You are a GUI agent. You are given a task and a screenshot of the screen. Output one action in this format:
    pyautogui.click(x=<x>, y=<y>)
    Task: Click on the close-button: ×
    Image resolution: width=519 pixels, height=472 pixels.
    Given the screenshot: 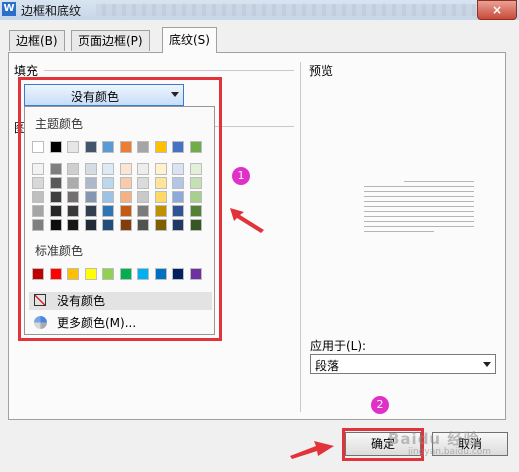 What is the action you would take?
    pyautogui.click(x=497, y=10)
    